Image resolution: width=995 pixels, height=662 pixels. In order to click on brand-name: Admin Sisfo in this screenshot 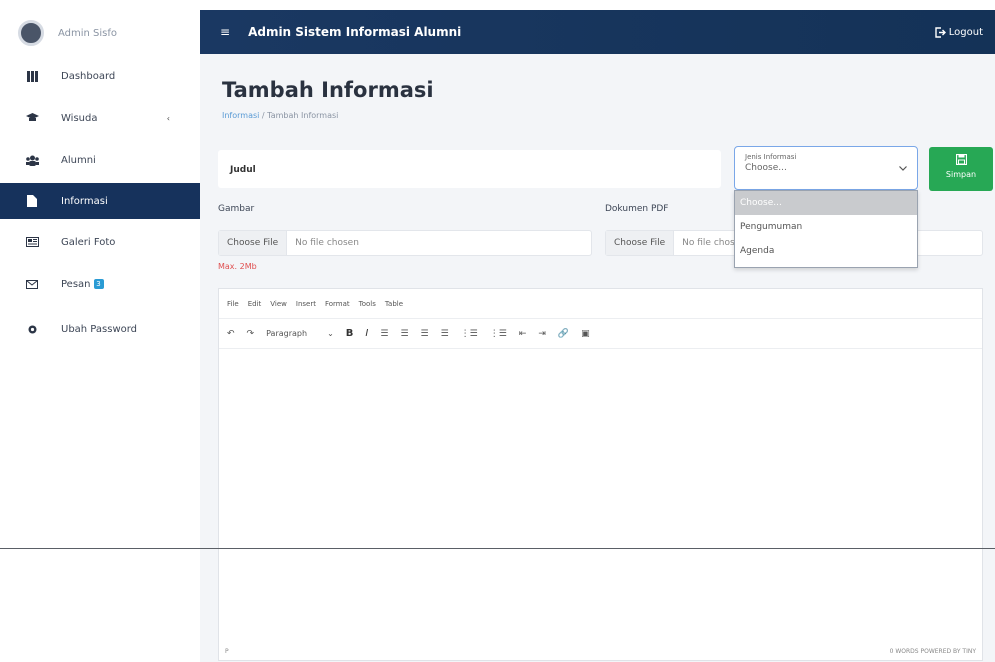, I will do `click(88, 33)`.